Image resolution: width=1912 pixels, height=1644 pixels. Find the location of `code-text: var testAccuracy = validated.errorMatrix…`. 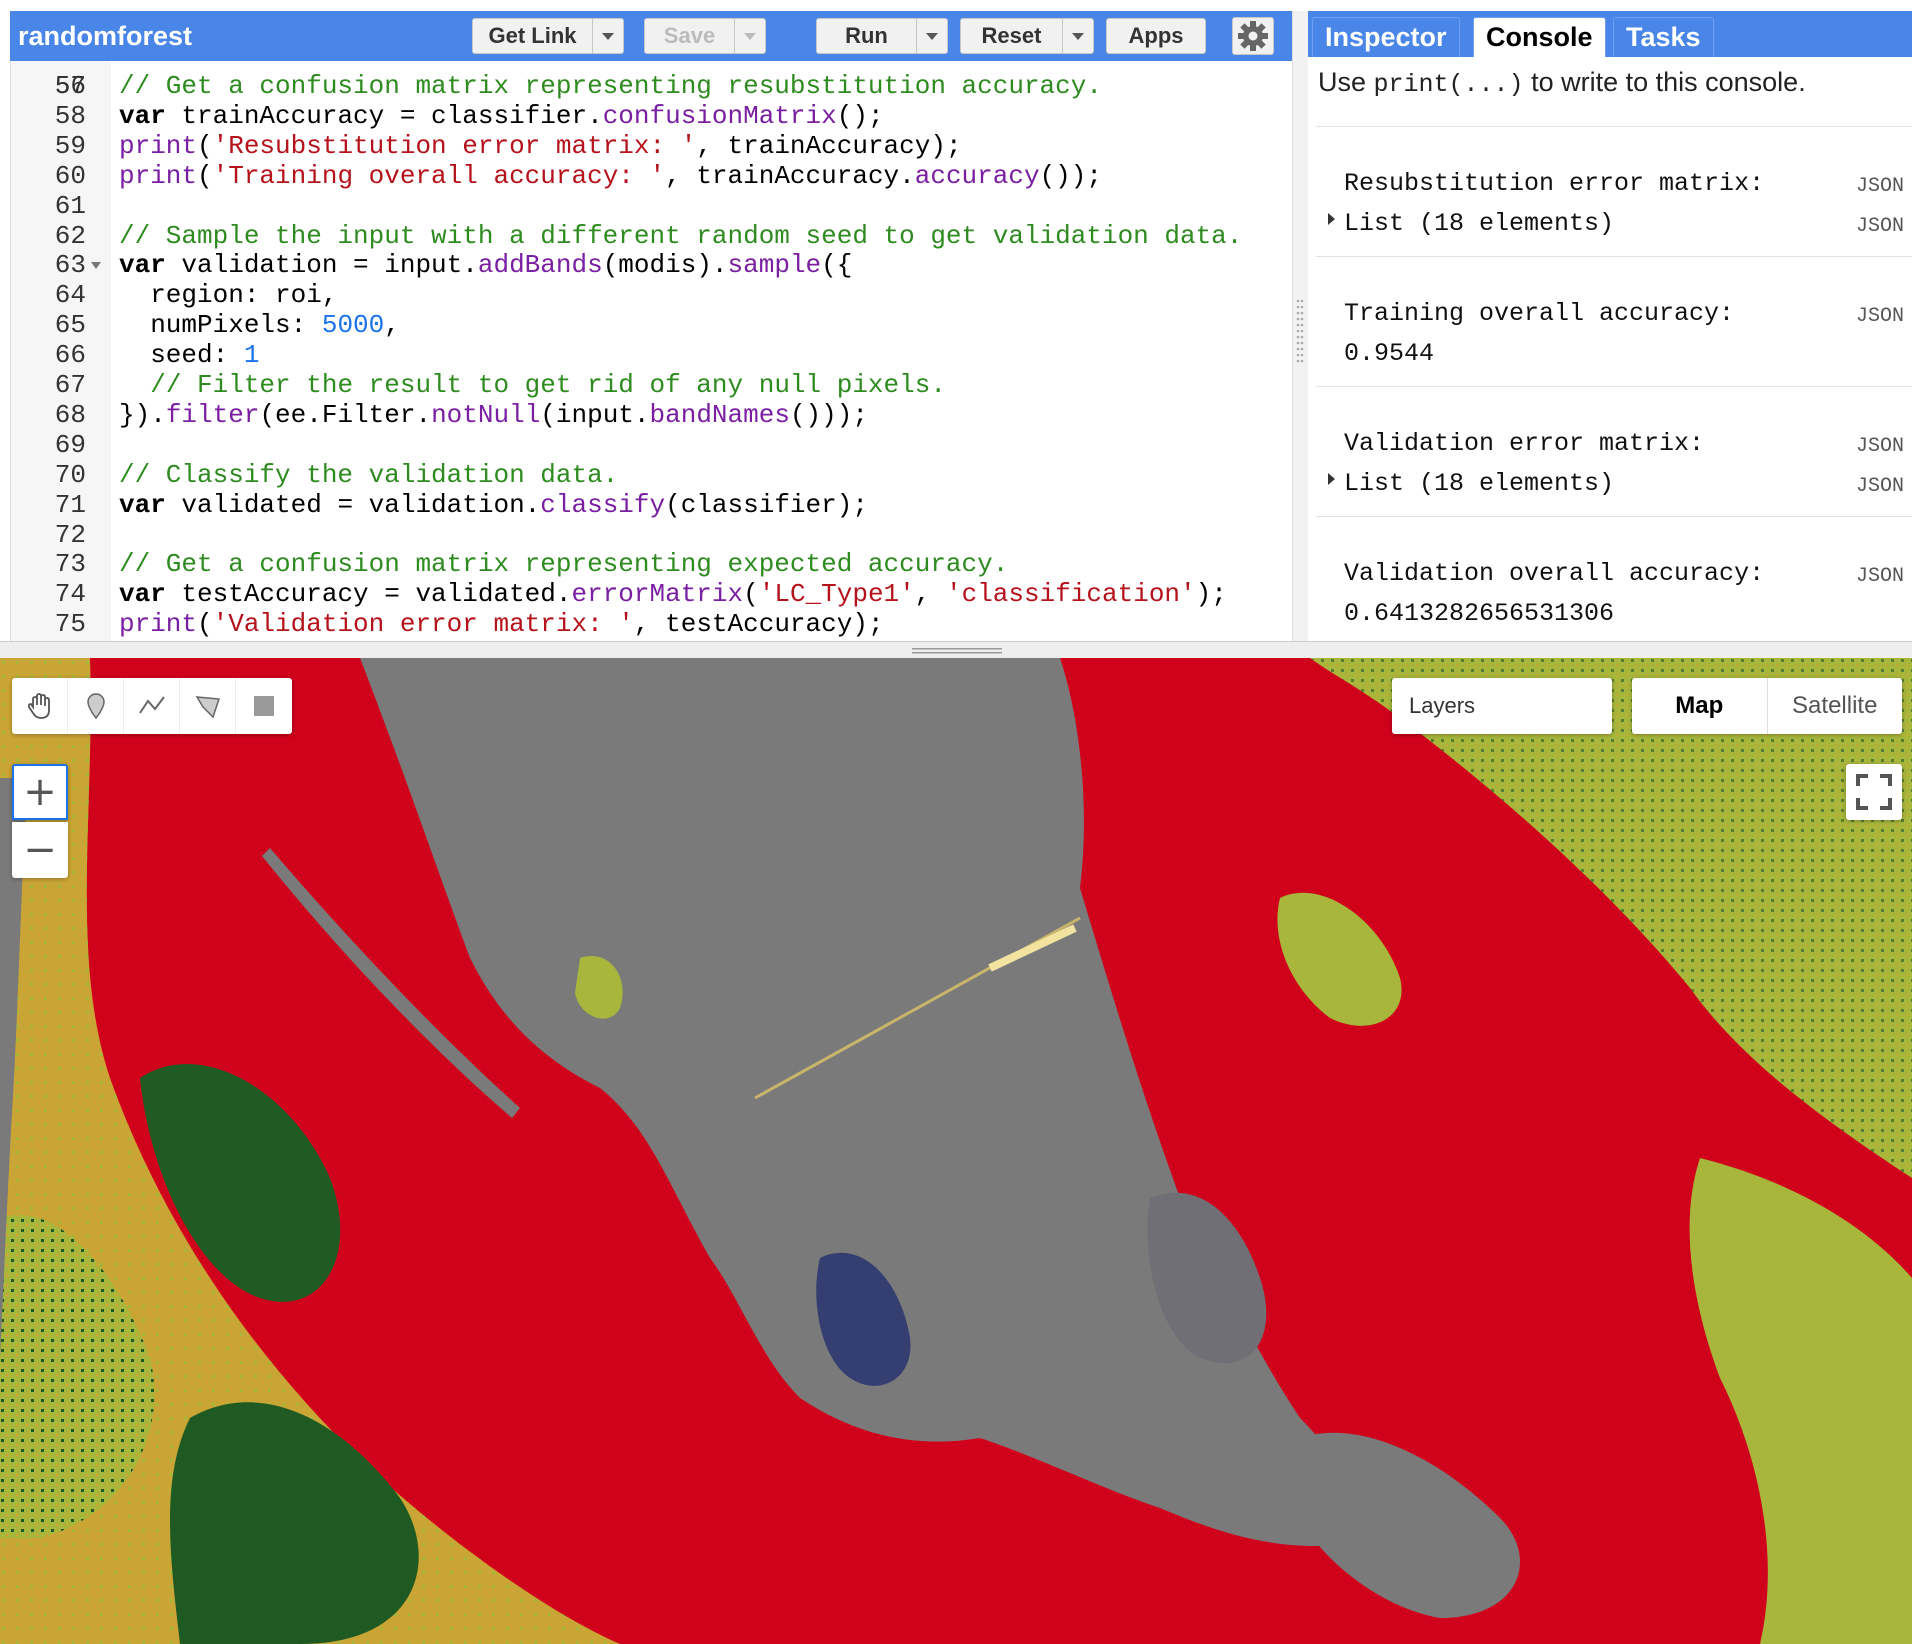

code-text: var testAccuracy = validated.errorMatrix… is located at coordinates (673, 594).